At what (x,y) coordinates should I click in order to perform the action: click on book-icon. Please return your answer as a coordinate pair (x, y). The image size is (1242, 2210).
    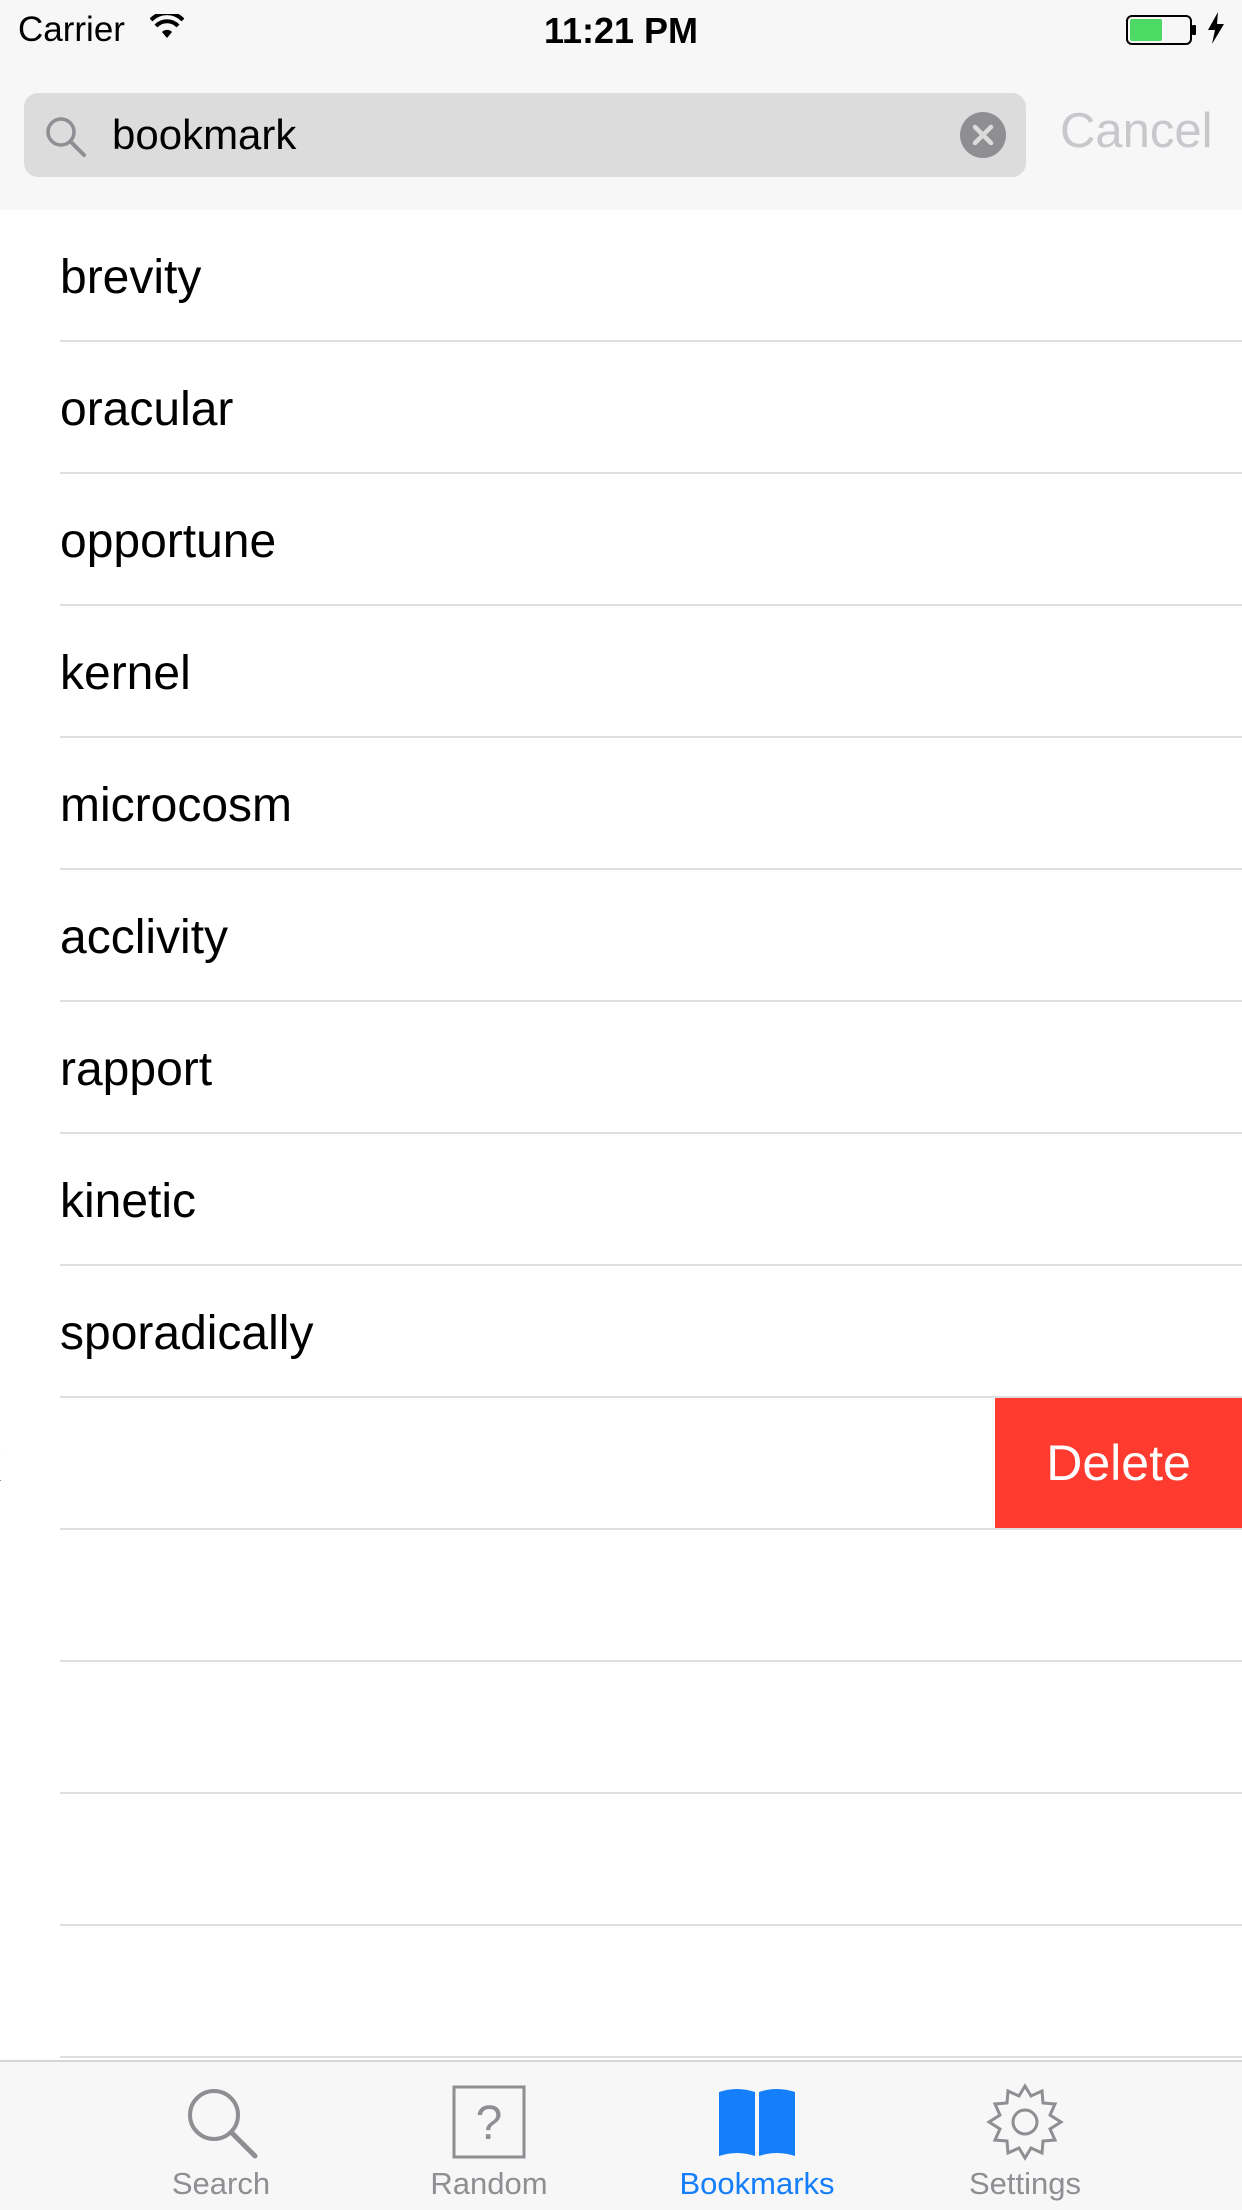
    Looking at the image, I should click on (757, 2122).